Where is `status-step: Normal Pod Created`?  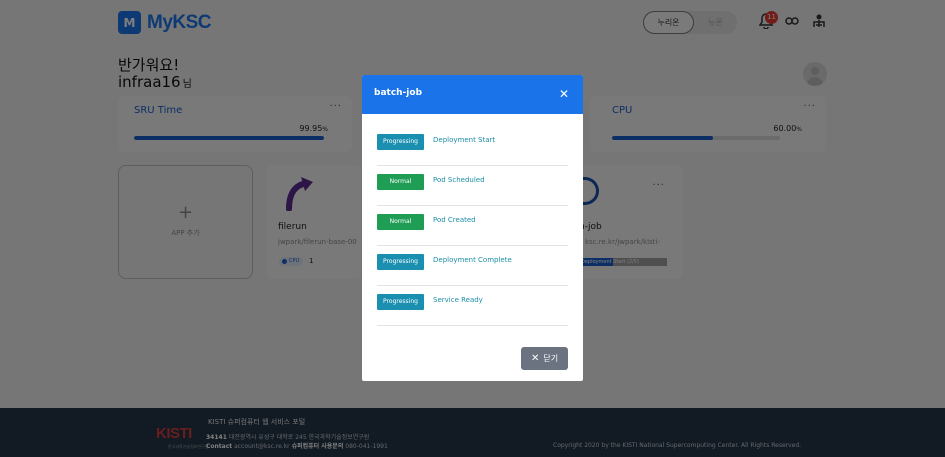 status-step: Normal Pod Created is located at coordinates (472, 226).